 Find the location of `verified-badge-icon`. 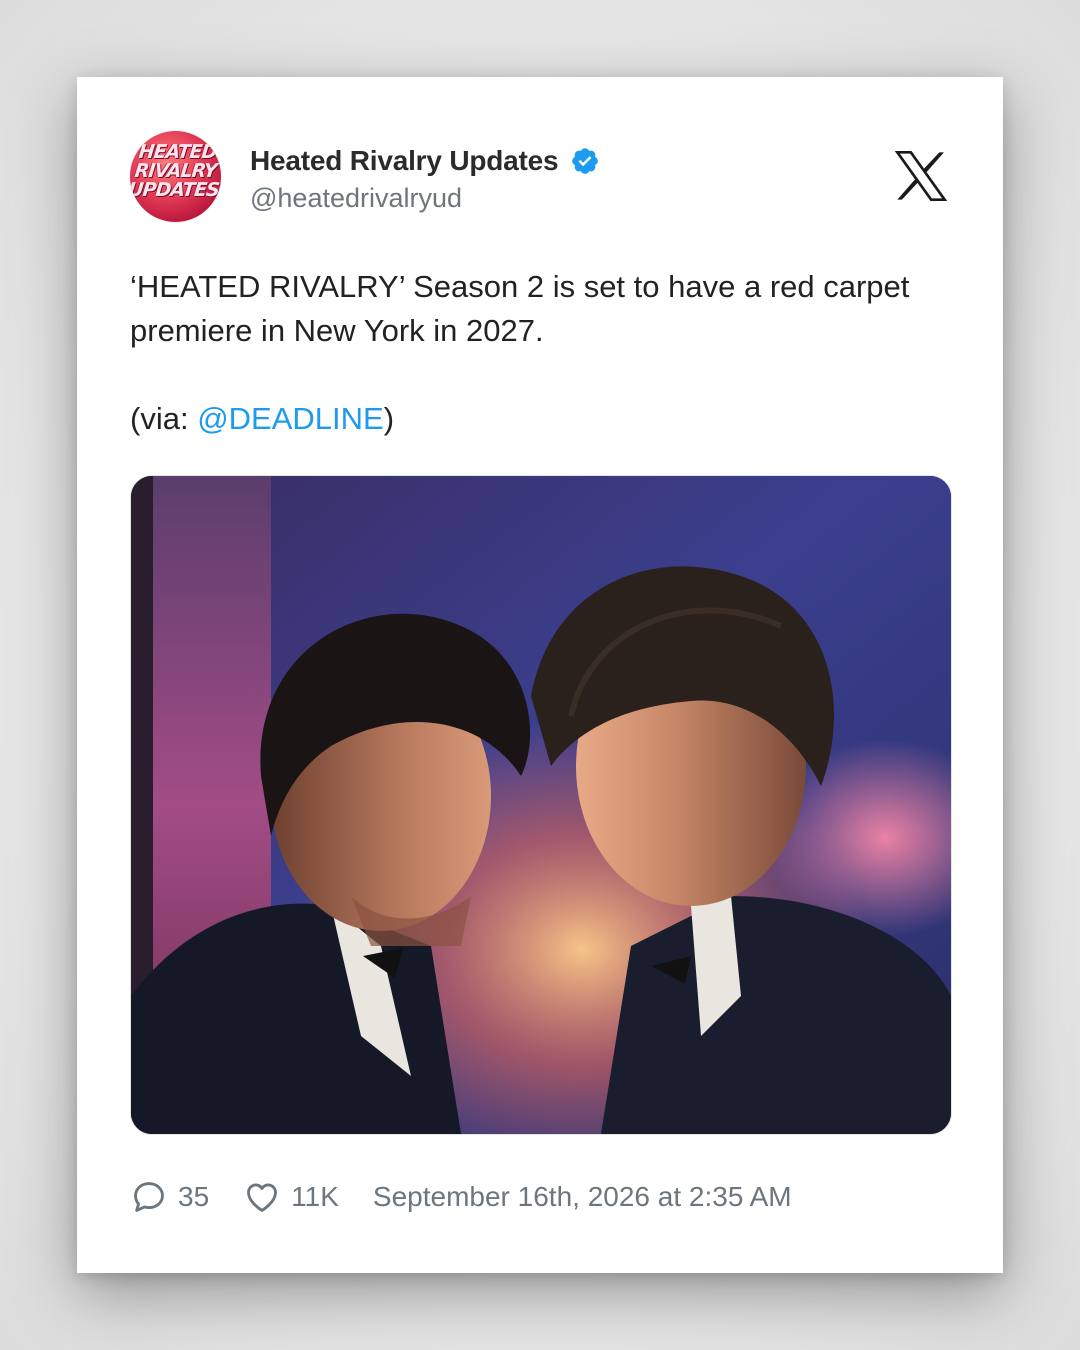

verified-badge-icon is located at coordinates (585, 161).